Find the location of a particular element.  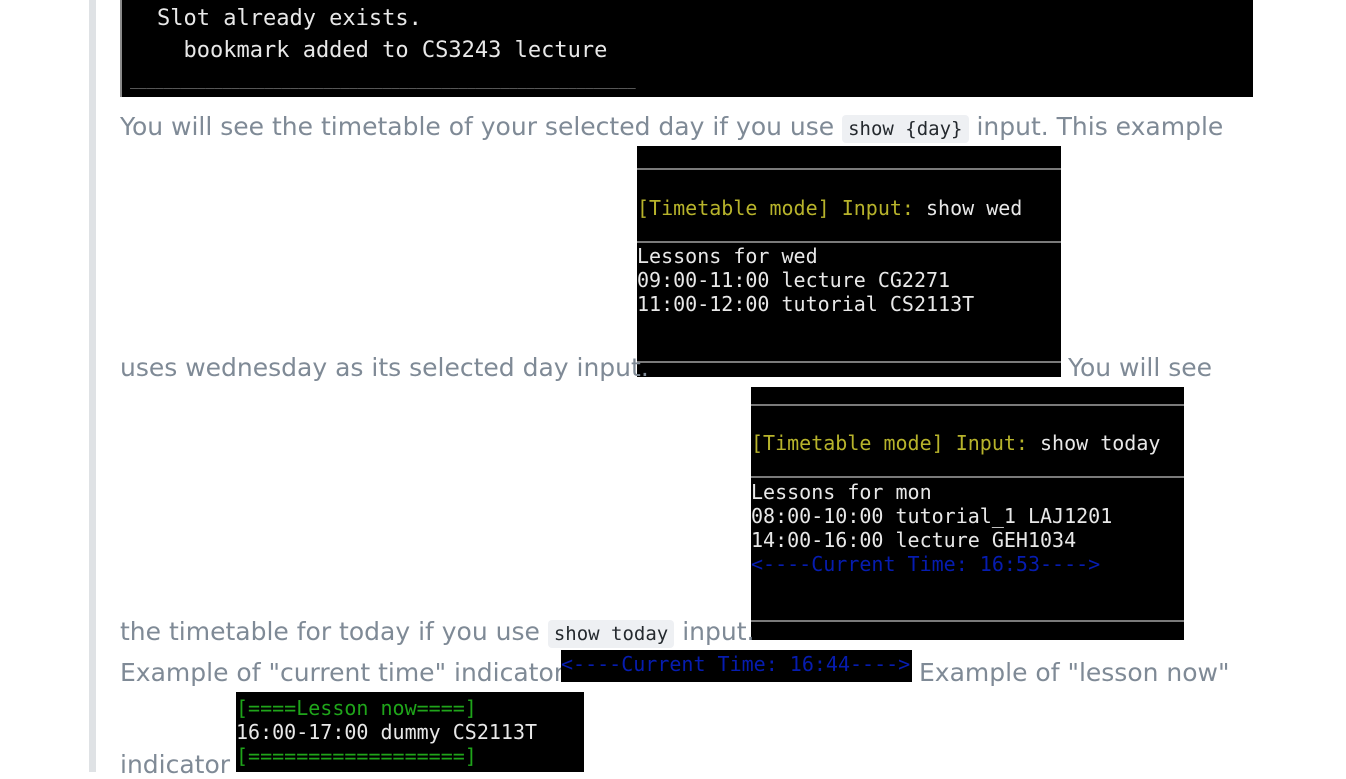

inline-code-show-day: show {day} is located at coordinates (905, 129).